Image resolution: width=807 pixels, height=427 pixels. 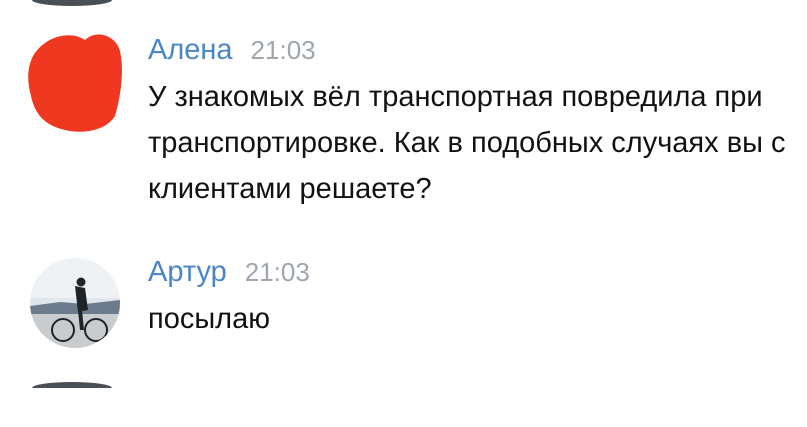 I want to click on author-name: Артур, so click(x=187, y=272).